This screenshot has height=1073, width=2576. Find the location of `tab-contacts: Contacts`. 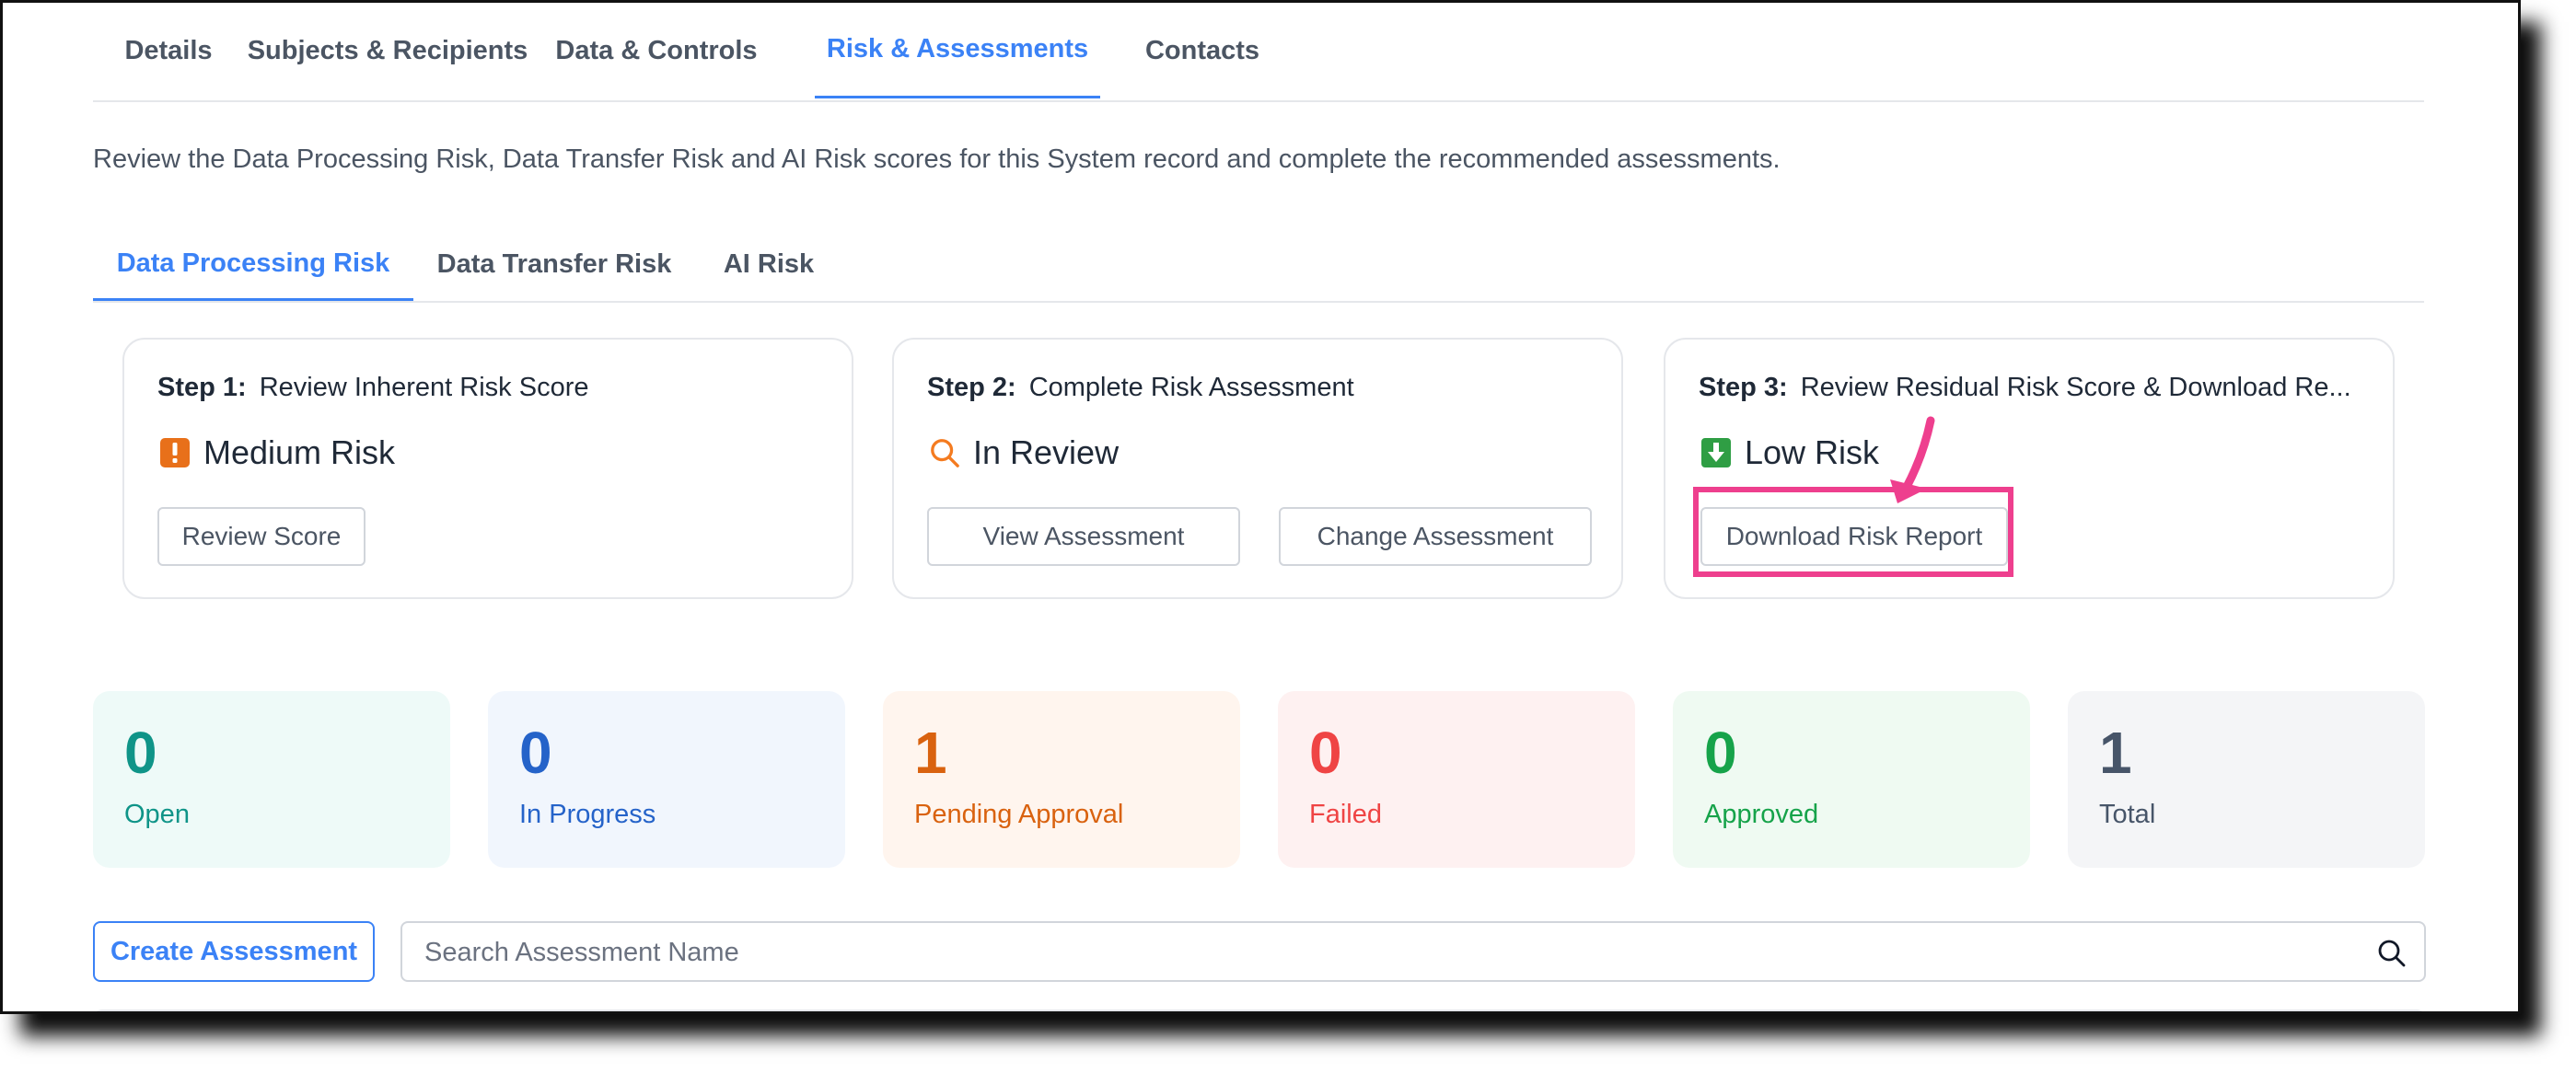

tab-contacts: Contacts is located at coordinates (1202, 50).